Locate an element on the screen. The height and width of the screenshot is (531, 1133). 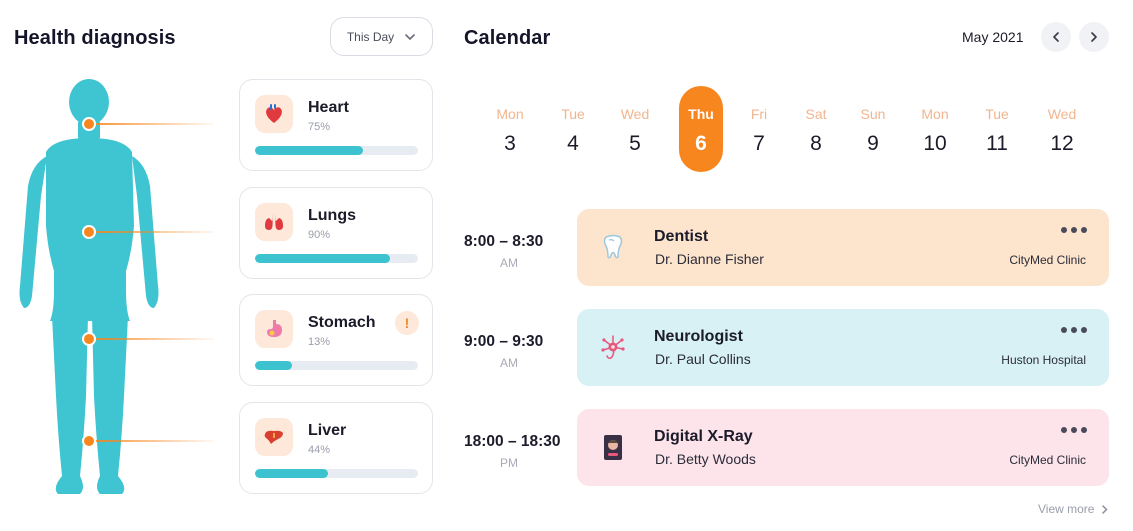
calendar-title: Calendar is located at coordinates (507, 38).